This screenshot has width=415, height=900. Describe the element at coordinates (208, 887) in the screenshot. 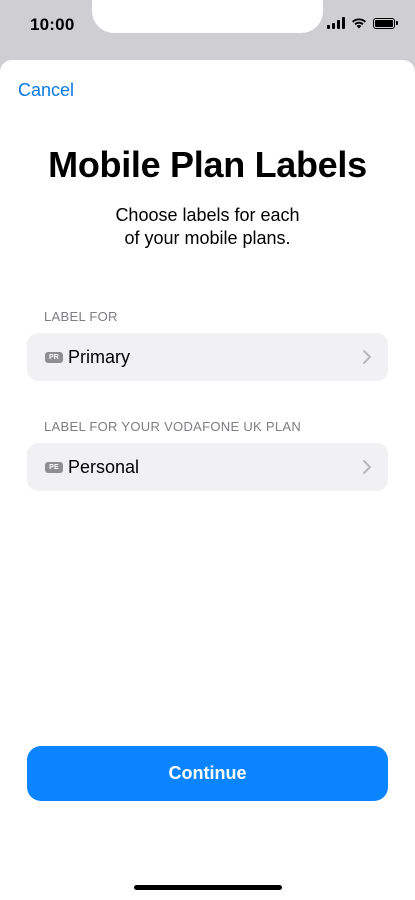

I see `home-indicator` at that location.